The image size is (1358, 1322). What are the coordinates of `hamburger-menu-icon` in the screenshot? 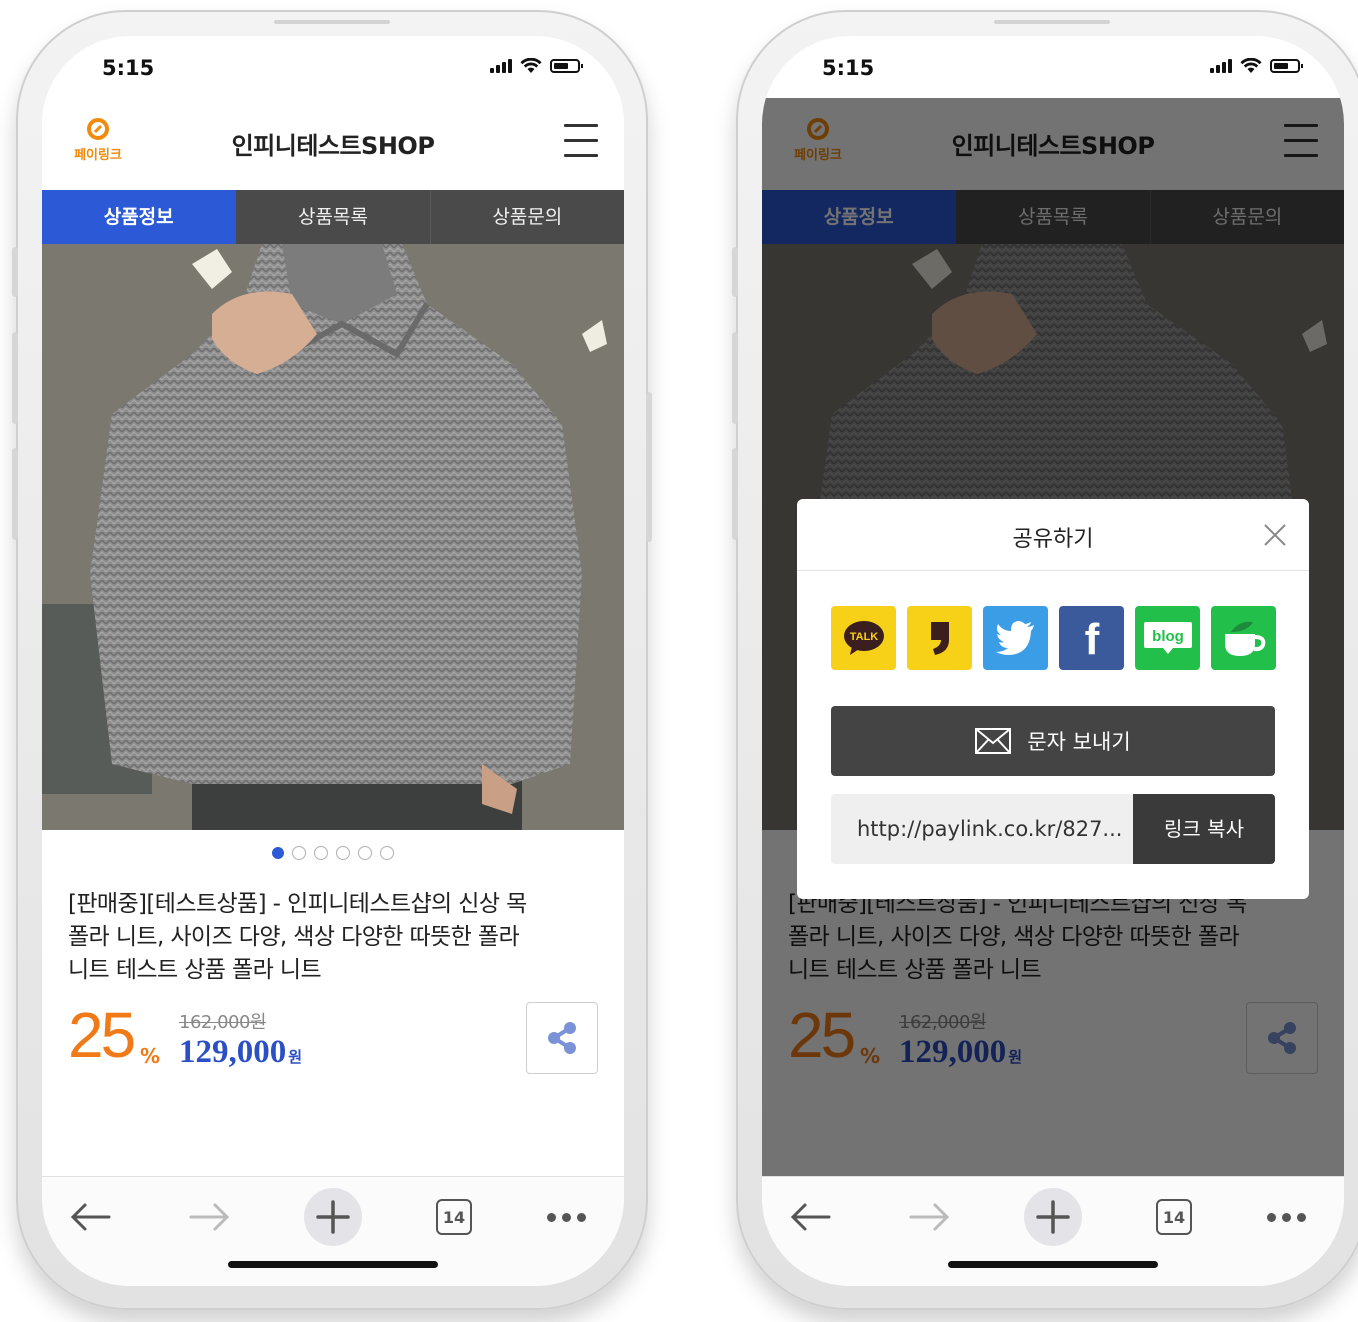 It's located at (581, 142).